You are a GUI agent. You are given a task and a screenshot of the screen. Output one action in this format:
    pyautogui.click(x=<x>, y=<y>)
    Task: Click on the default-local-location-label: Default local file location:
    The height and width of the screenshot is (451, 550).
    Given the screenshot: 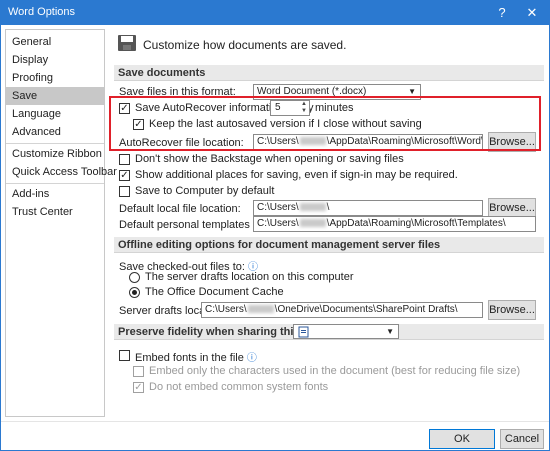 What is the action you would take?
    pyautogui.click(x=180, y=209)
    